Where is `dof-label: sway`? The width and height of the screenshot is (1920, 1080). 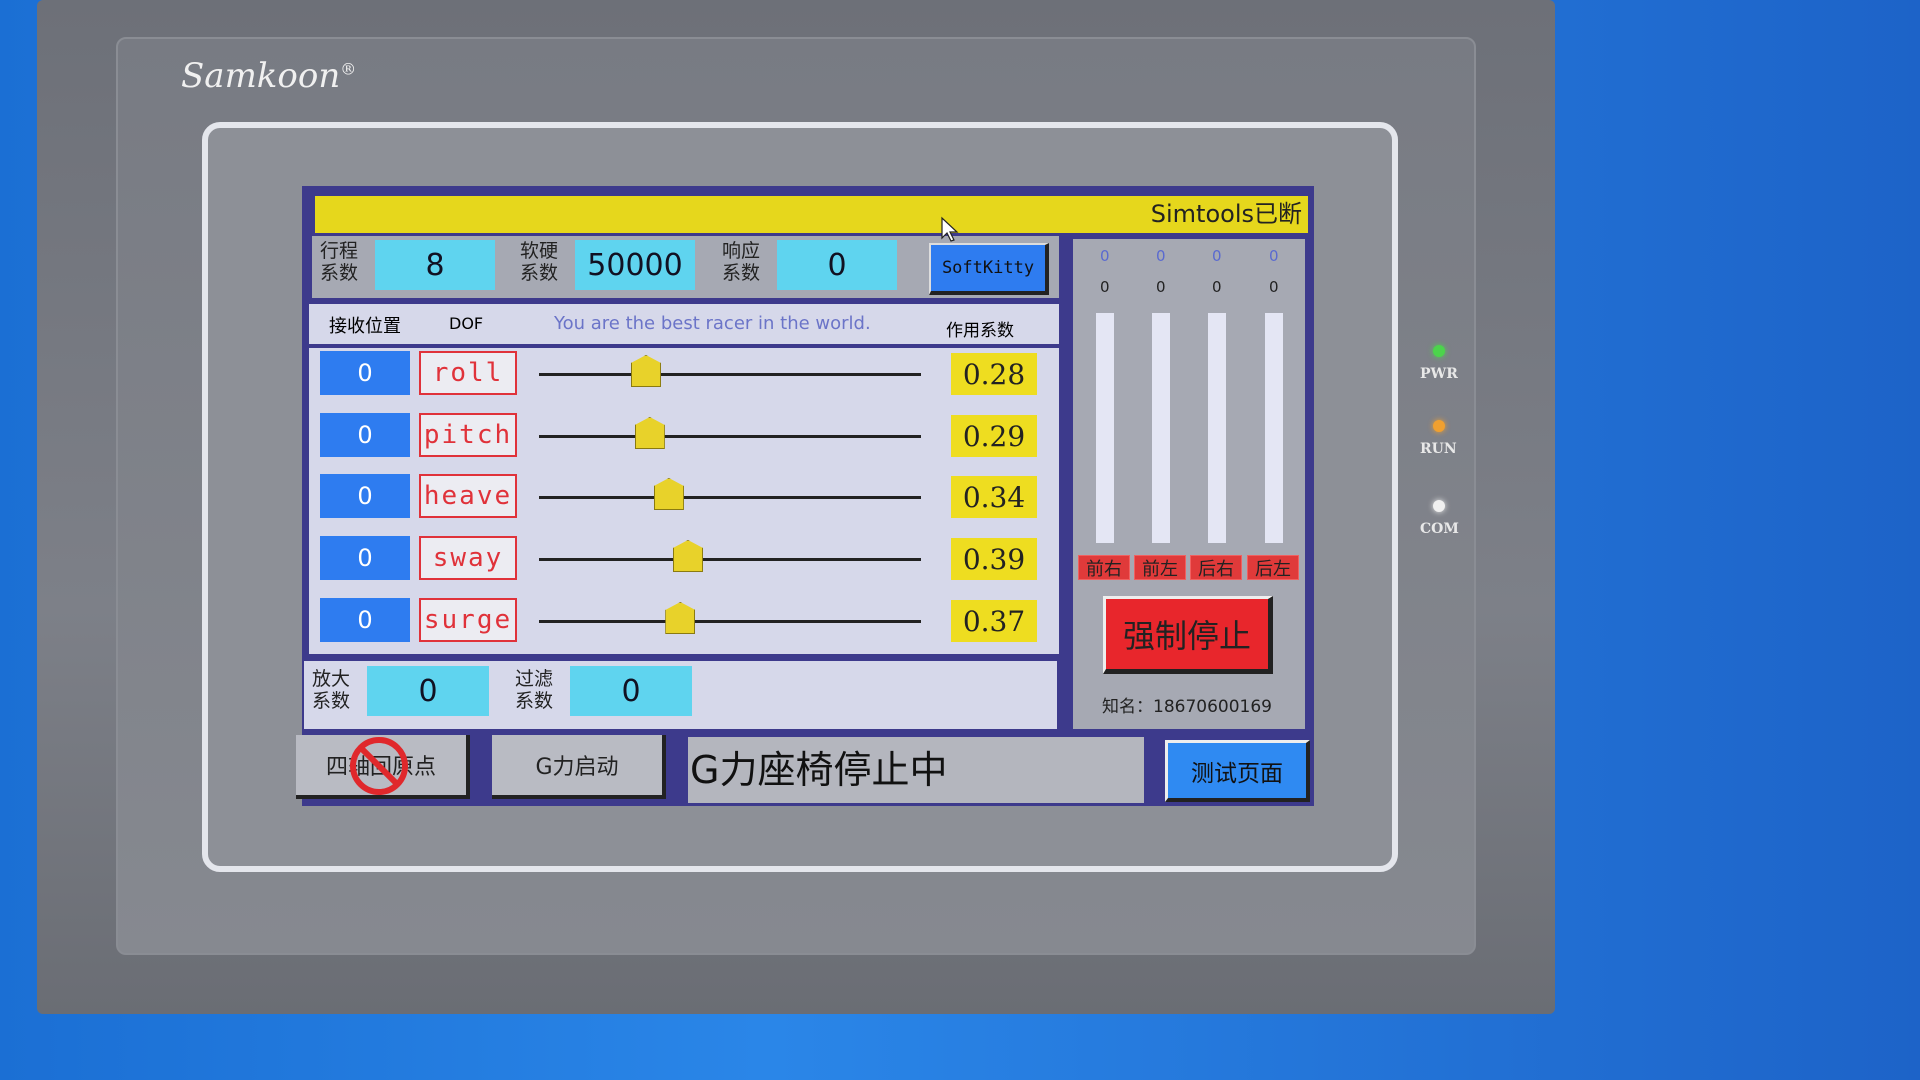 dof-label: sway is located at coordinates (468, 558).